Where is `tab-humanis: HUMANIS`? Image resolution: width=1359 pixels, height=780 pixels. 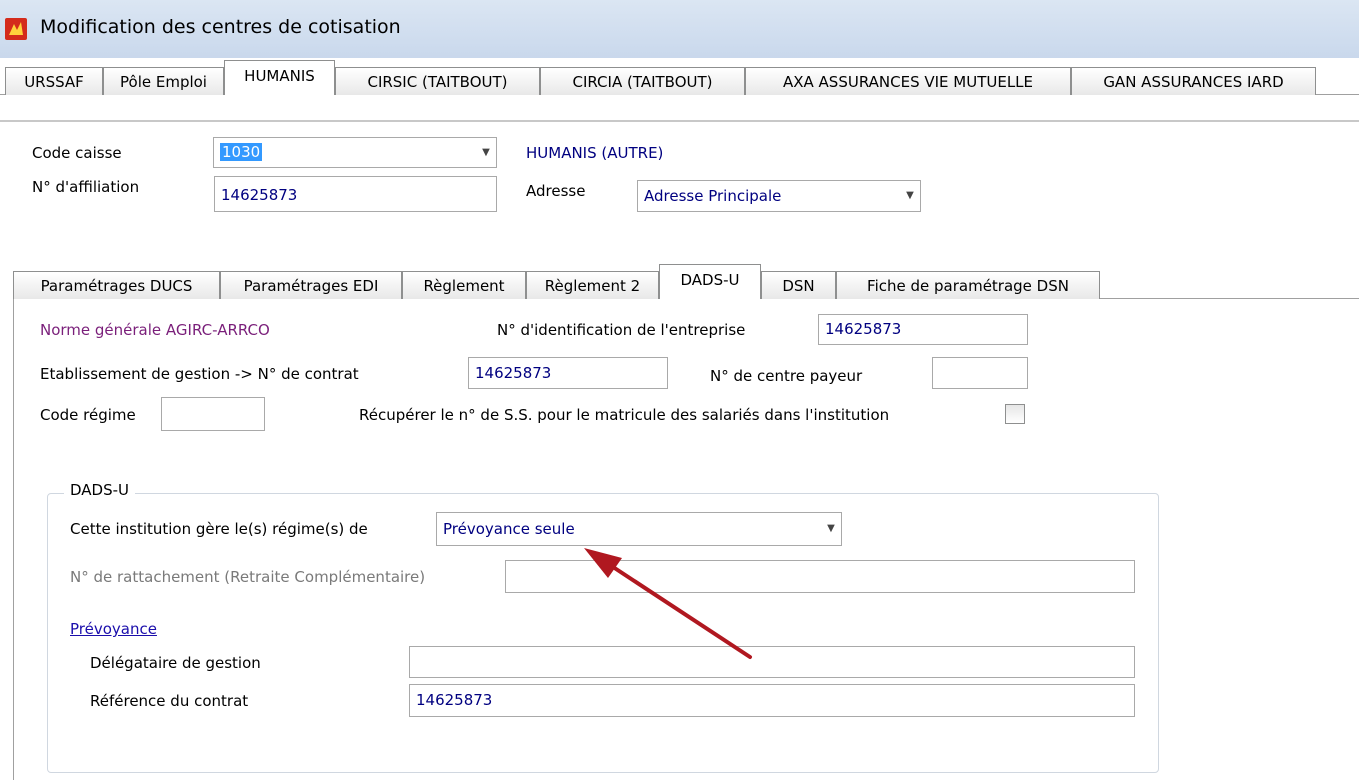
tab-humanis: HUMANIS is located at coordinates (279, 77).